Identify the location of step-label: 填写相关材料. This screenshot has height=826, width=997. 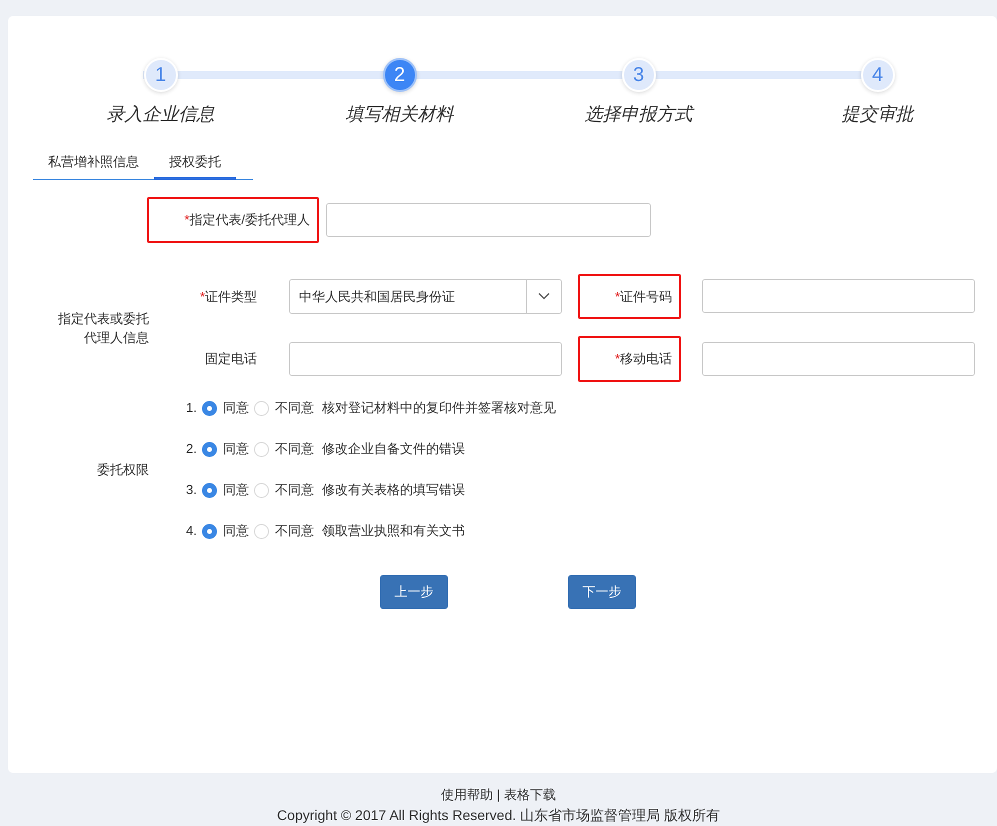
(400, 114).